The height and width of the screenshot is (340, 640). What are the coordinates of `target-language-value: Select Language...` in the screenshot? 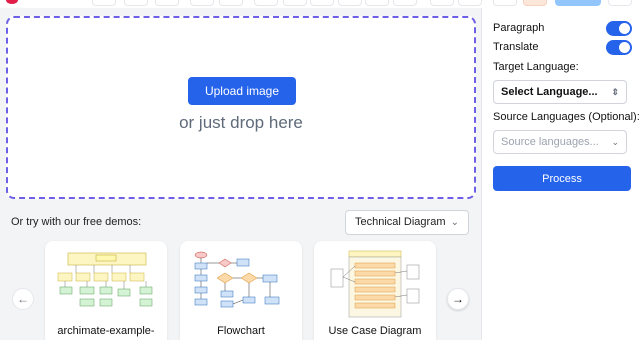 It's located at (549, 92).